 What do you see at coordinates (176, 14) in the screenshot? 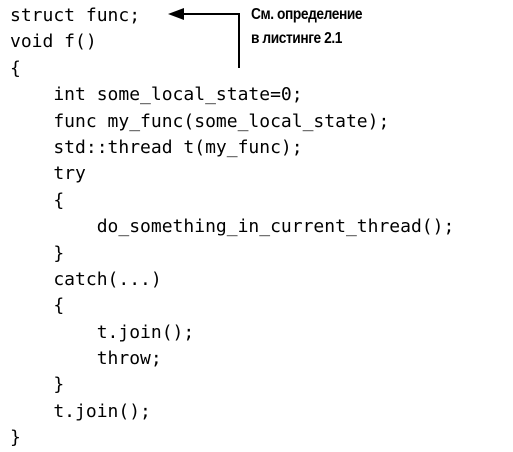
I see `arrowhead-icon` at bounding box center [176, 14].